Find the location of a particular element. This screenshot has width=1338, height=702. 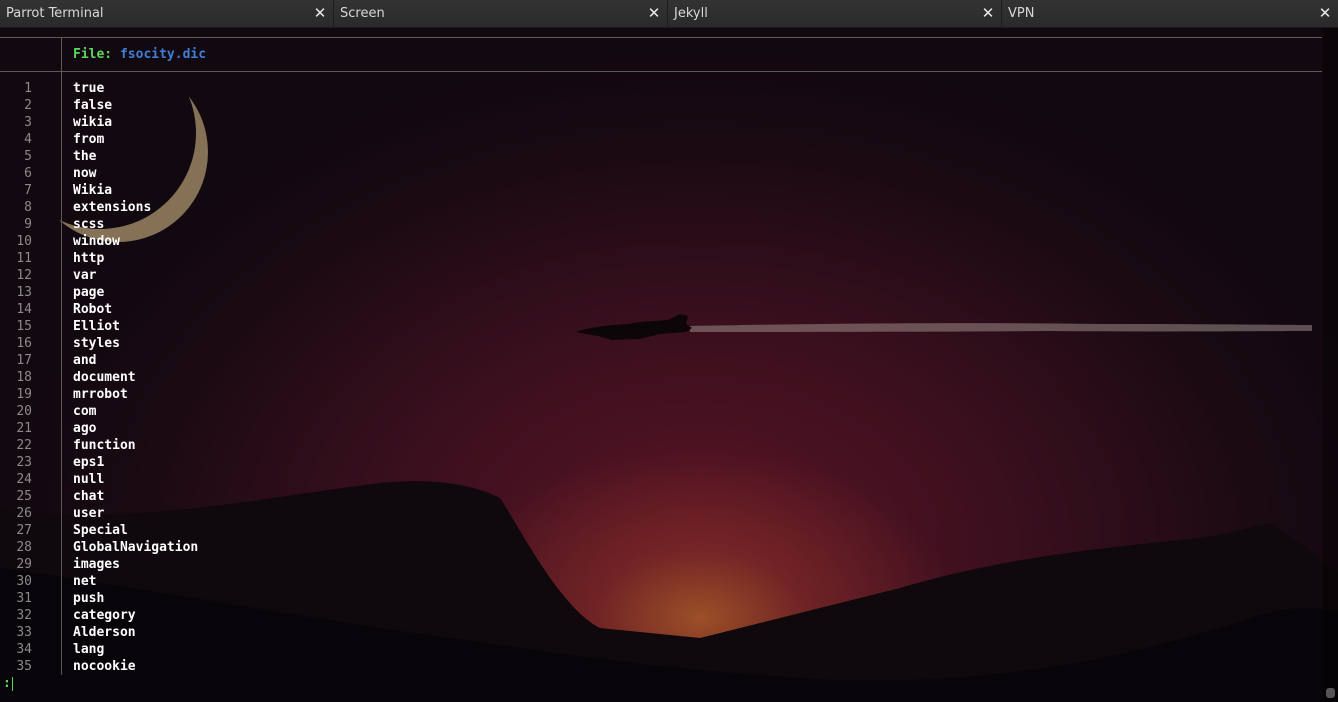

prompt-symbol: : is located at coordinates (7, 683).